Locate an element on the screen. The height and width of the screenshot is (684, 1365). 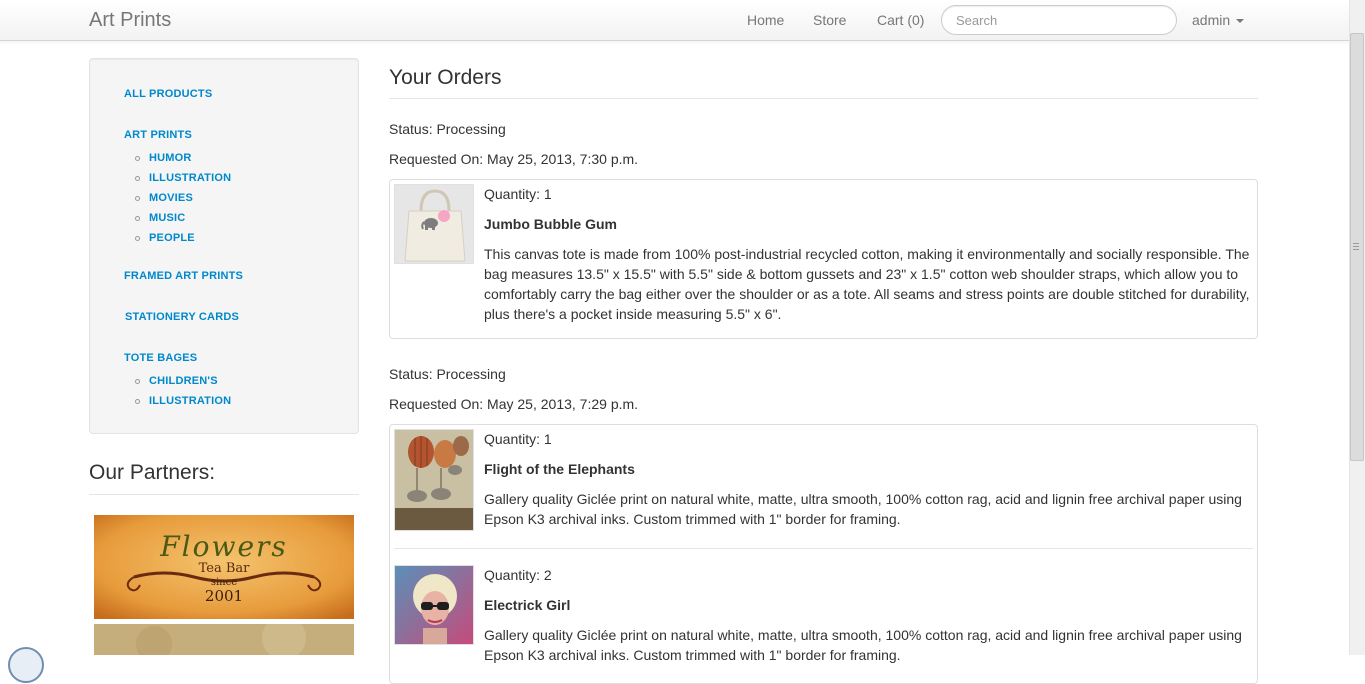
nav-cart-link: Cart (0) is located at coordinates (900, 20).